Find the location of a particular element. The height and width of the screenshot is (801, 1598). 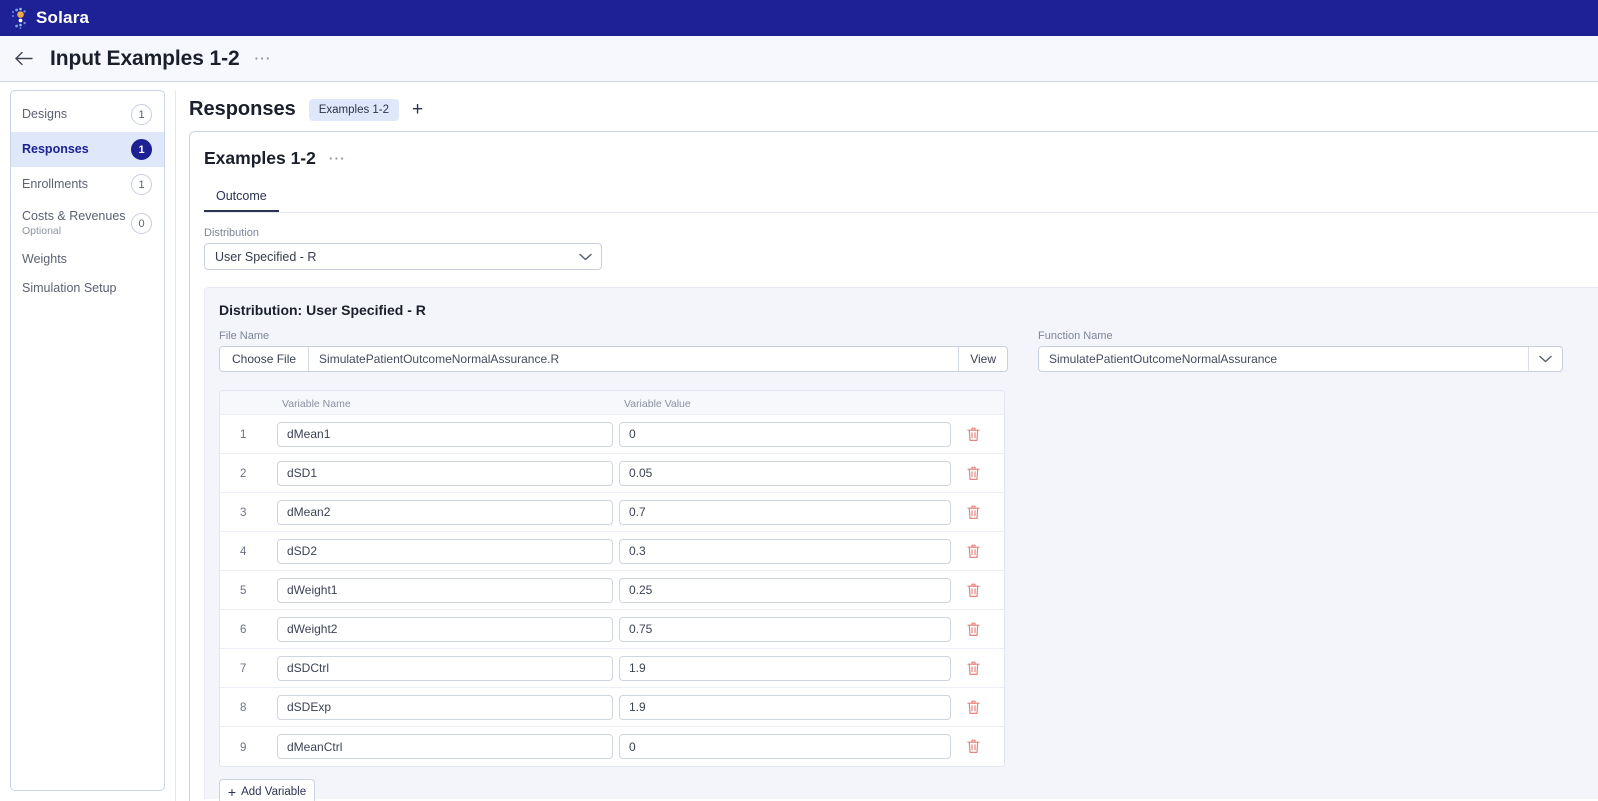

back-arrow-icon is located at coordinates (23, 59).